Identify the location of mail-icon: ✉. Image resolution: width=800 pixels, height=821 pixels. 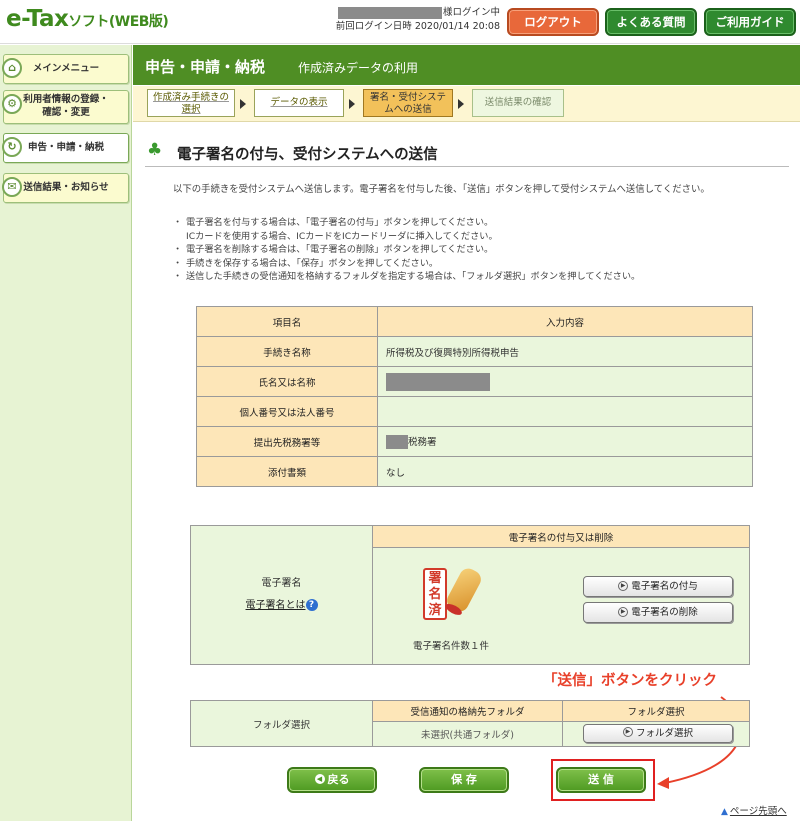
(12, 187).